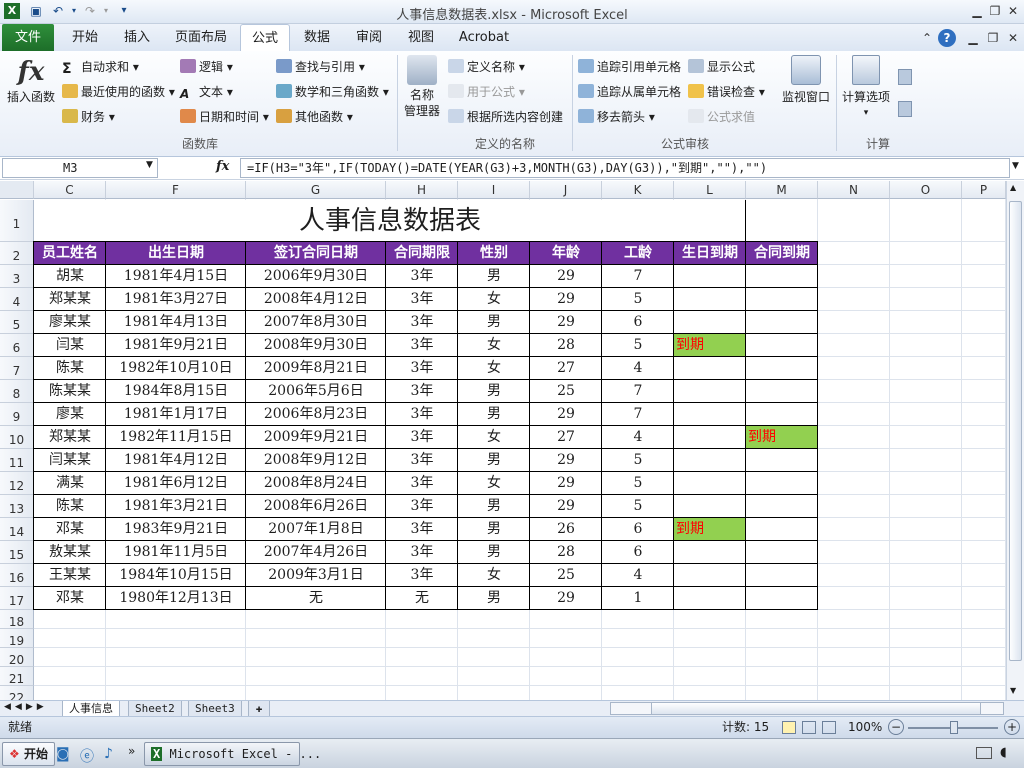 This screenshot has height=768, width=1024. What do you see at coordinates (17, 483) in the screenshot?
I see `row-header-12: 12` at bounding box center [17, 483].